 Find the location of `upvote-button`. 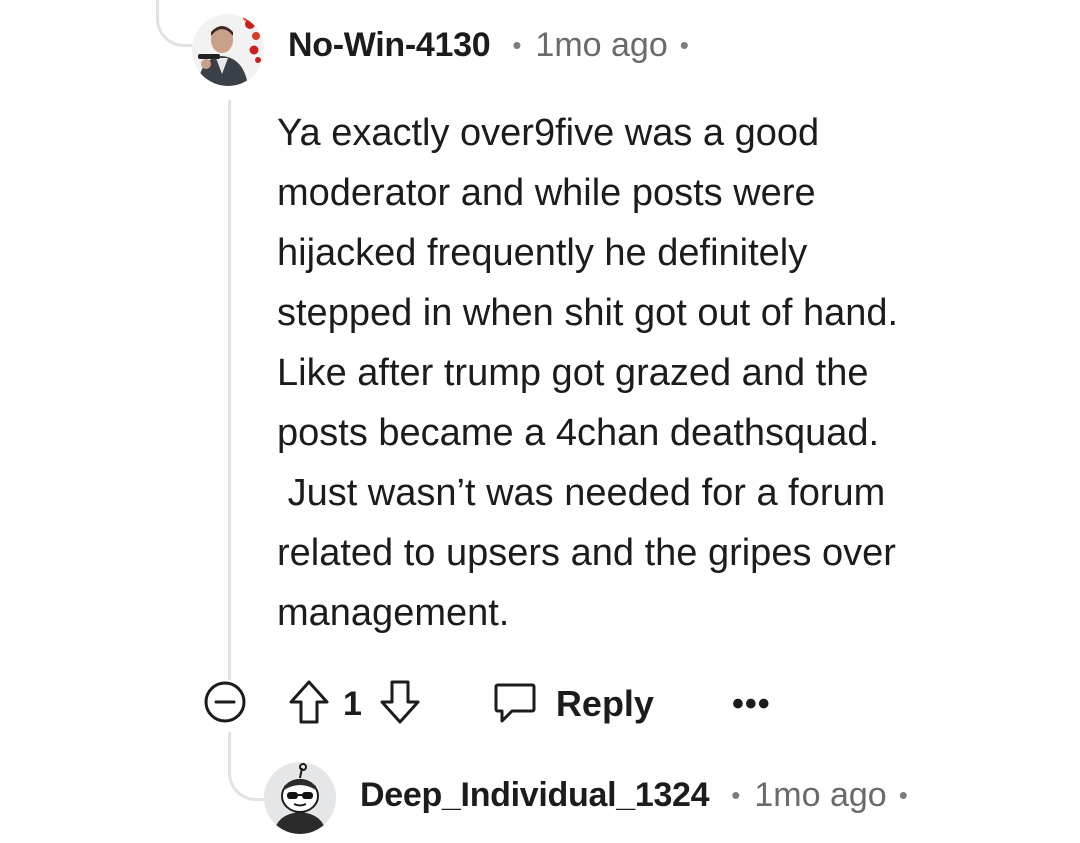

upvote-button is located at coordinates (309, 704).